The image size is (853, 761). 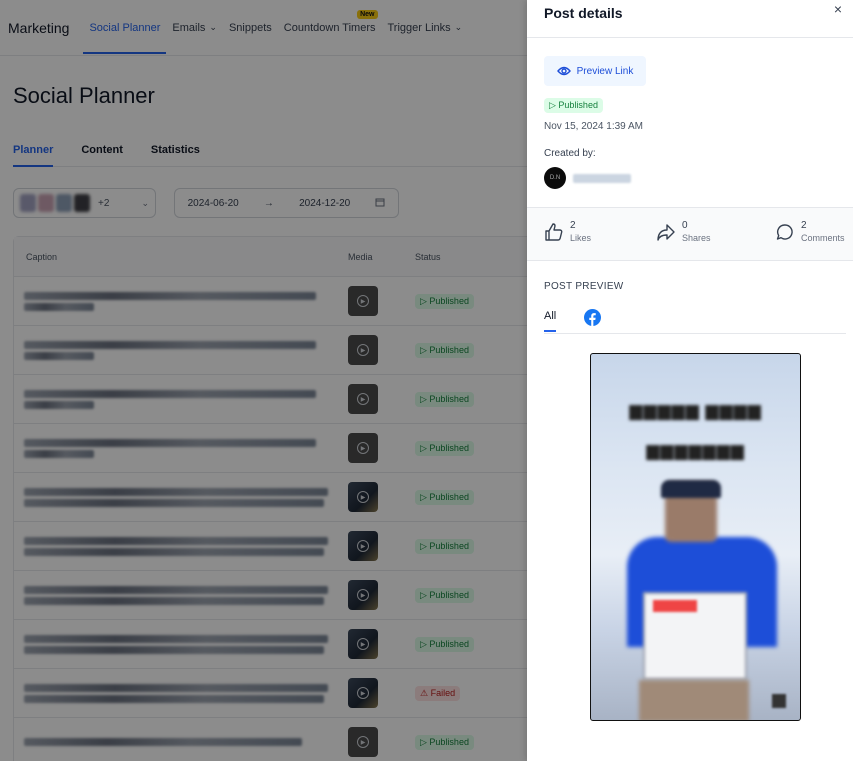 What do you see at coordinates (592, 317) in the screenshot?
I see `facebook-icon` at bounding box center [592, 317].